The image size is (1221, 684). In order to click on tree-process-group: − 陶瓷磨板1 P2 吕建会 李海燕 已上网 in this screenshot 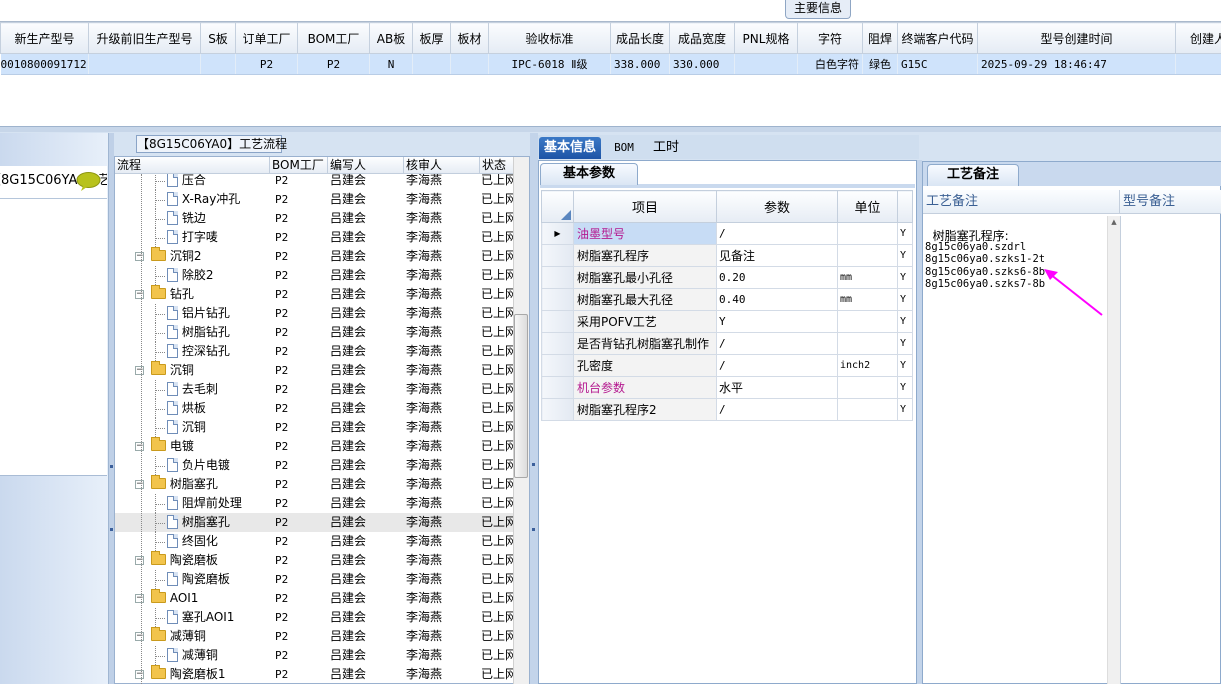, I will do `click(314, 674)`.